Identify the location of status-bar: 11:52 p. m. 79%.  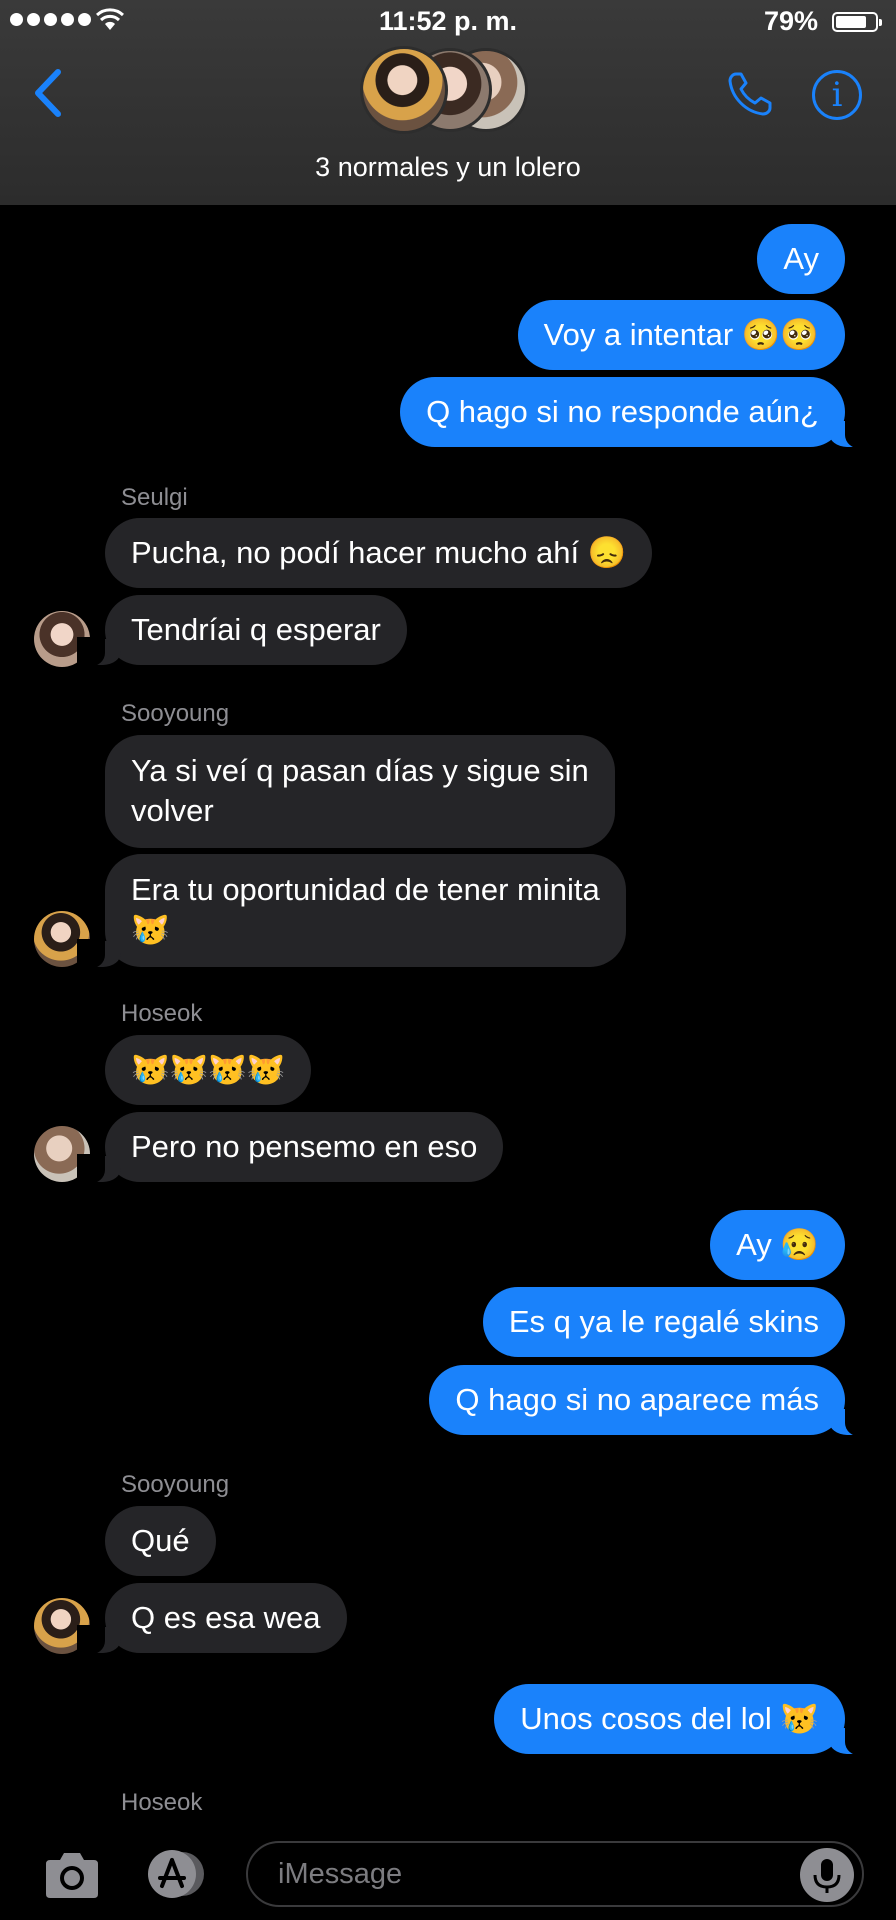
(448, 22).